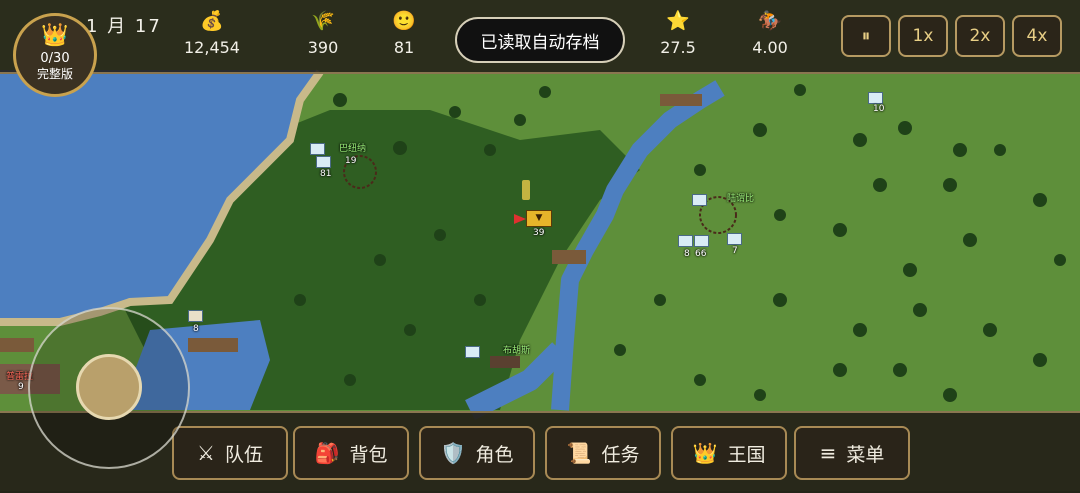  I want to click on shield-icon: 🛡️, so click(453, 453).